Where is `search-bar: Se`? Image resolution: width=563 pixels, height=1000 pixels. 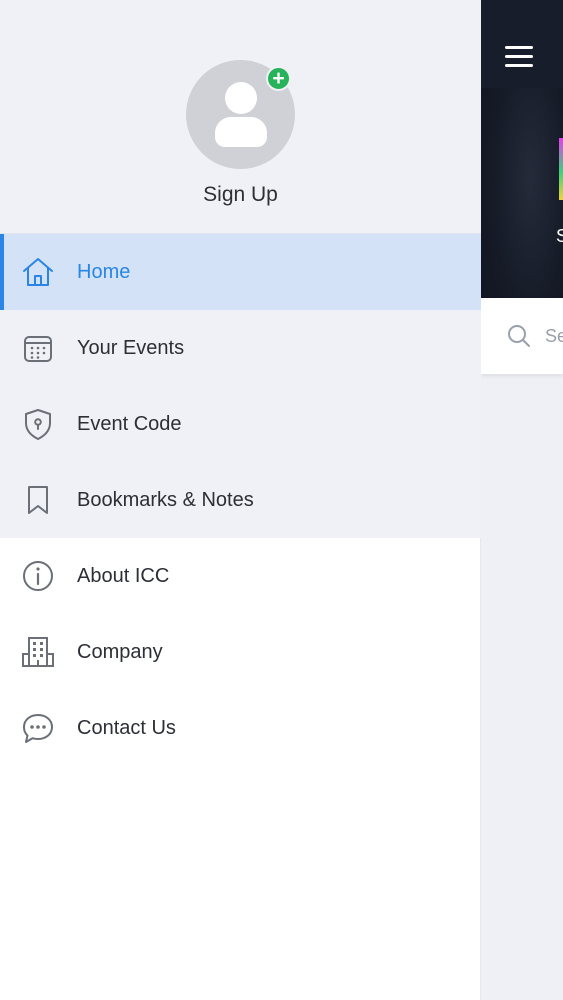 search-bar: Se is located at coordinates (522, 336).